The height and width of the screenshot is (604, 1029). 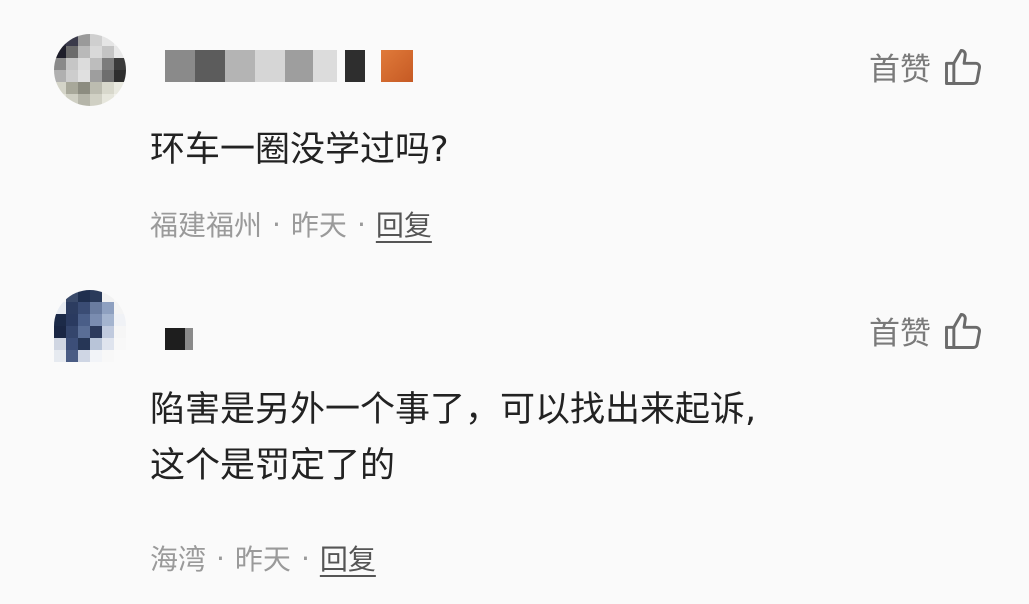 What do you see at coordinates (273, 466) in the screenshot?
I see `comment-text-line: 这个是罚定了的` at bounding box center [273, 466].